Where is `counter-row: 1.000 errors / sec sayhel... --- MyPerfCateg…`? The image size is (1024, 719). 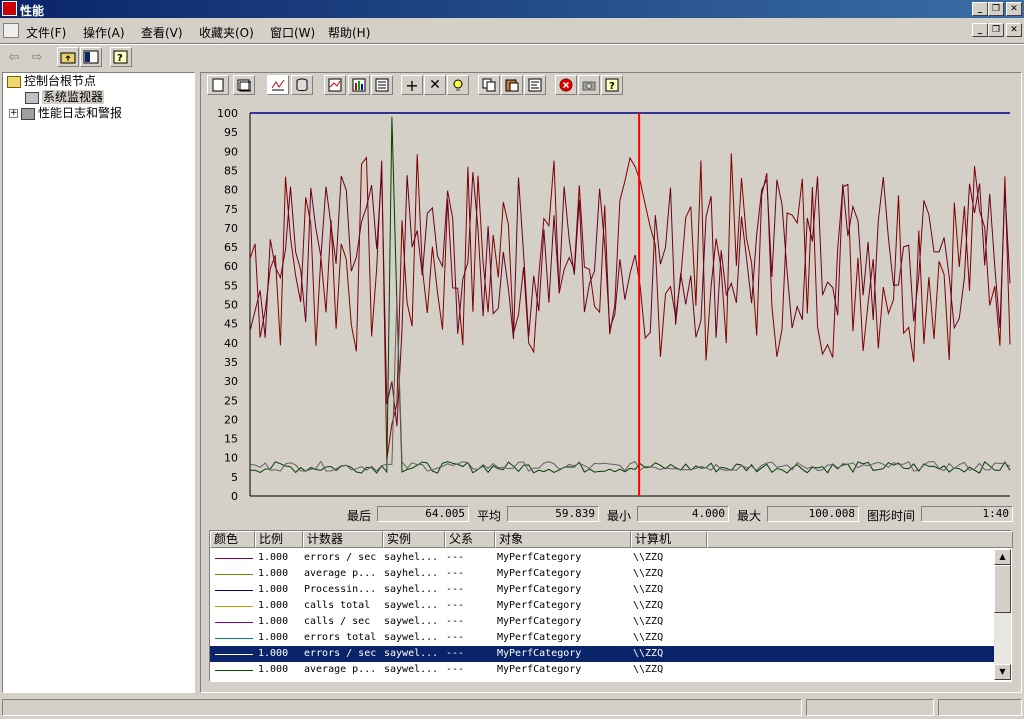 counter-row: 1.000 errors / sec sayhel... --- MyPerfCateg… is located at coordinates (602, 558).